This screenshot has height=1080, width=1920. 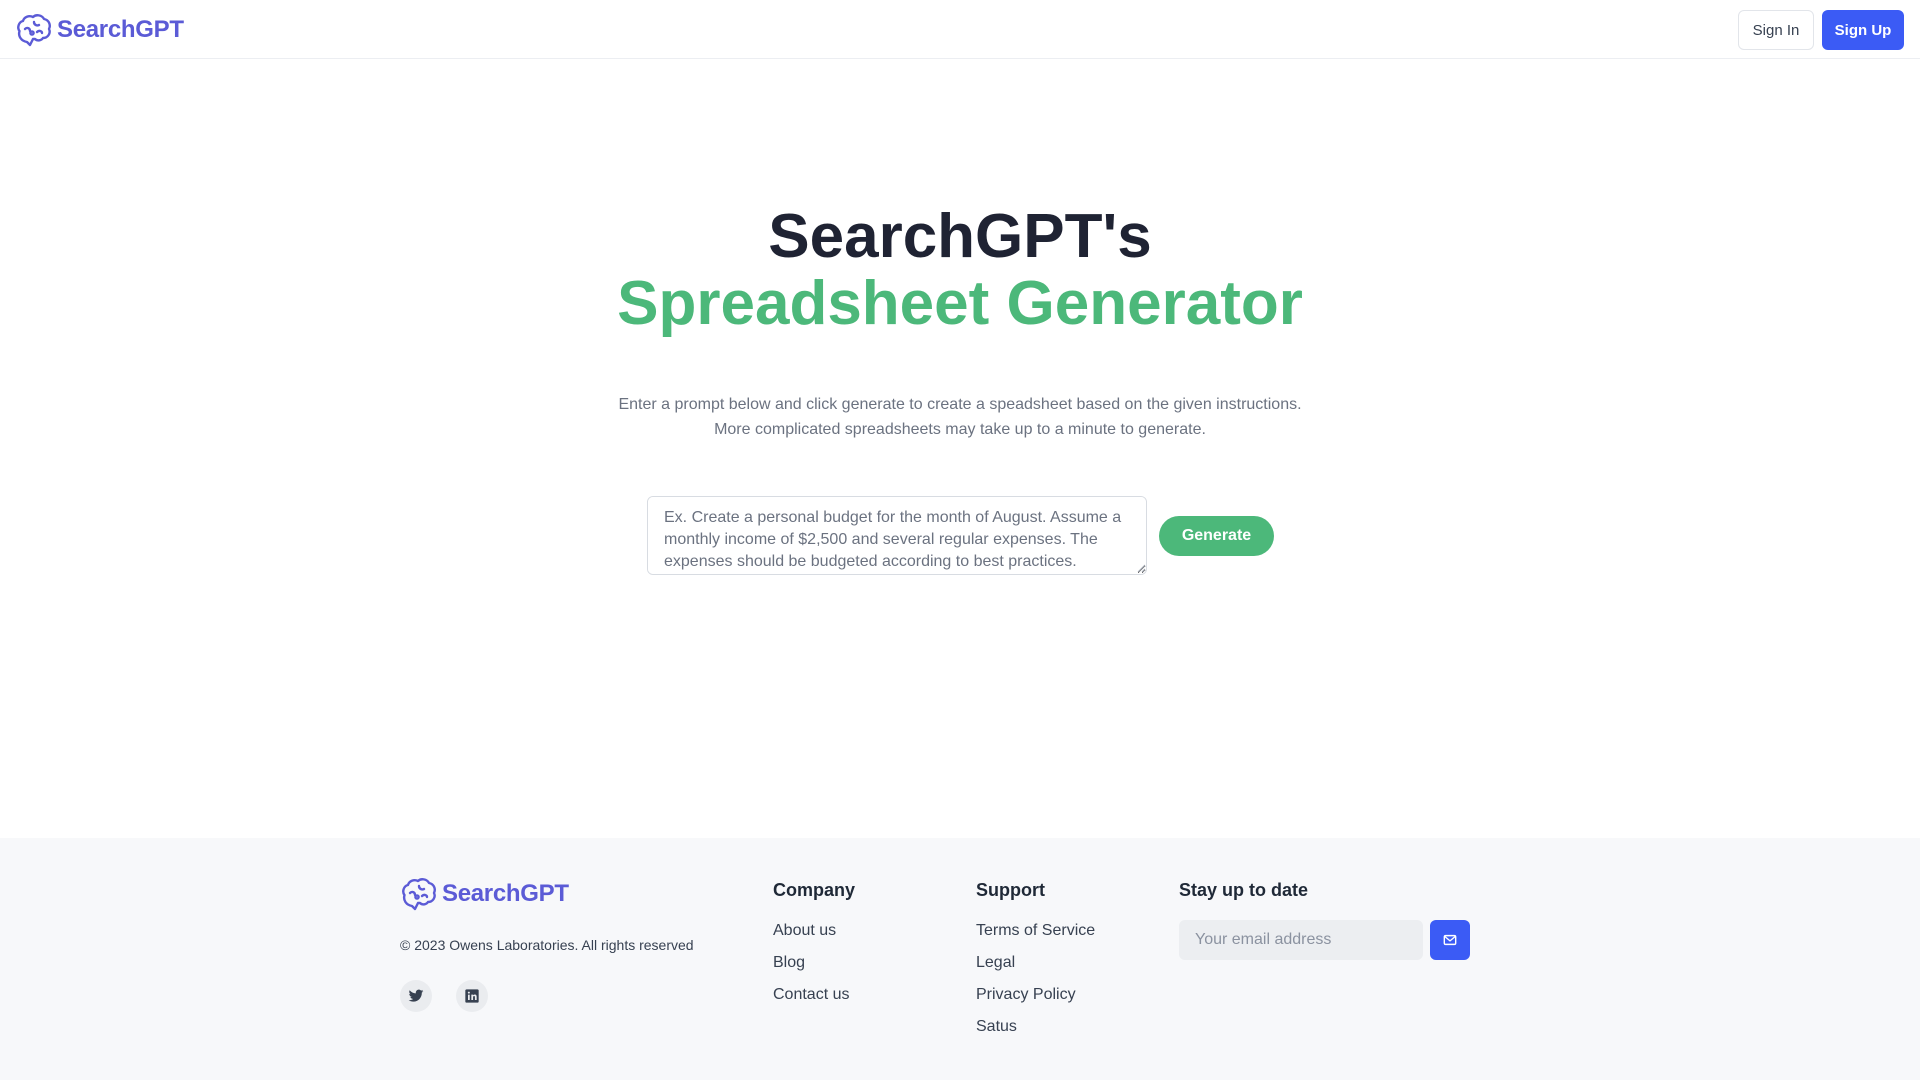 I want to click on footer-link-legal: Legal, so click(x=995, y=963).